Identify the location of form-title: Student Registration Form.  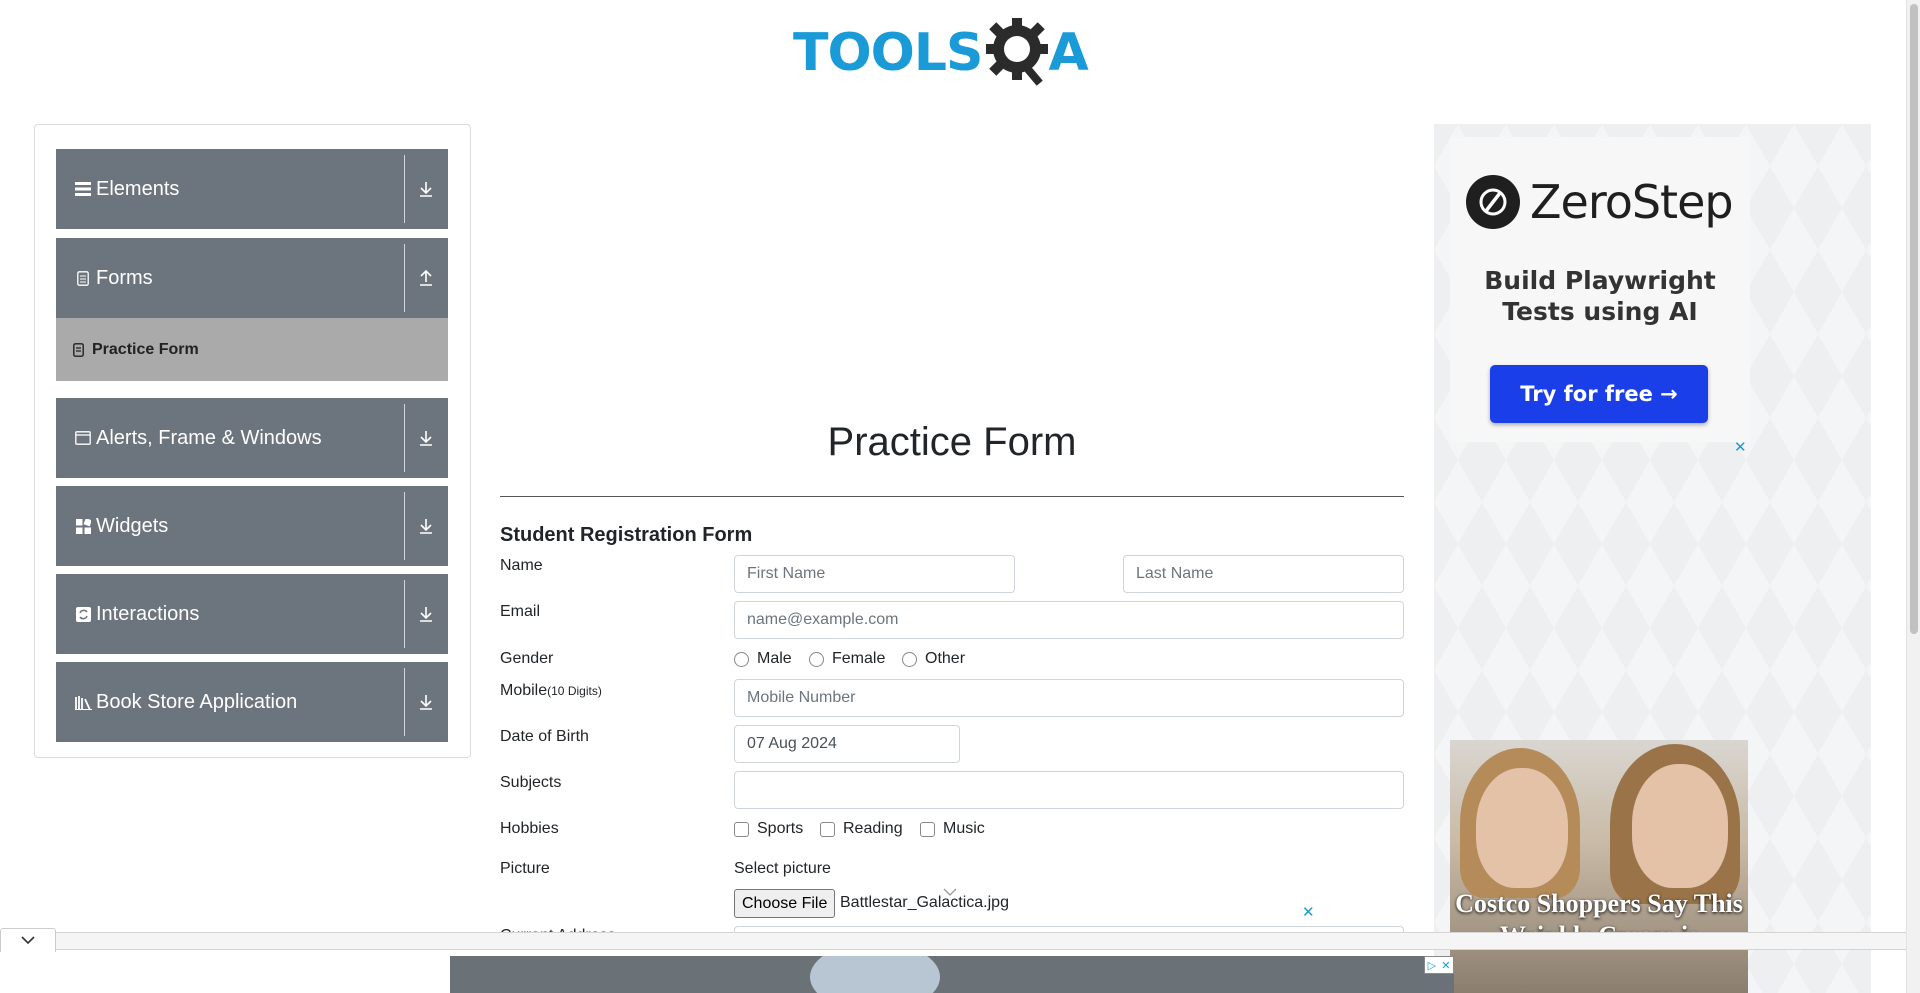
(626, 535).